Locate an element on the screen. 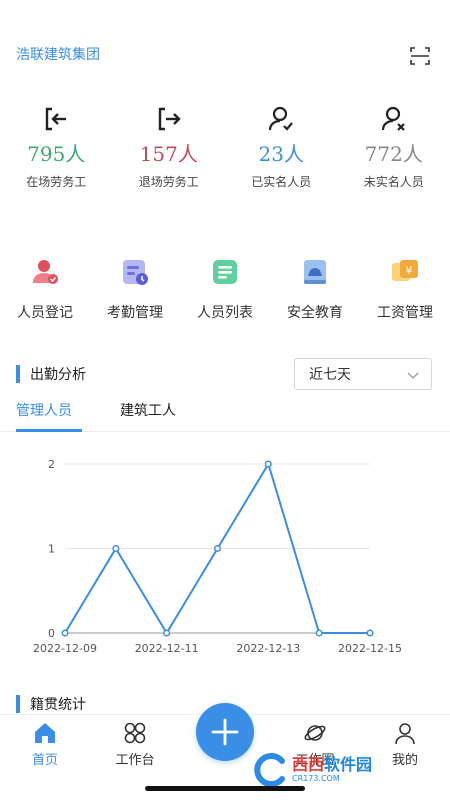  x-tick-label: 2022-12-11 is located at coordinates (167, 648).